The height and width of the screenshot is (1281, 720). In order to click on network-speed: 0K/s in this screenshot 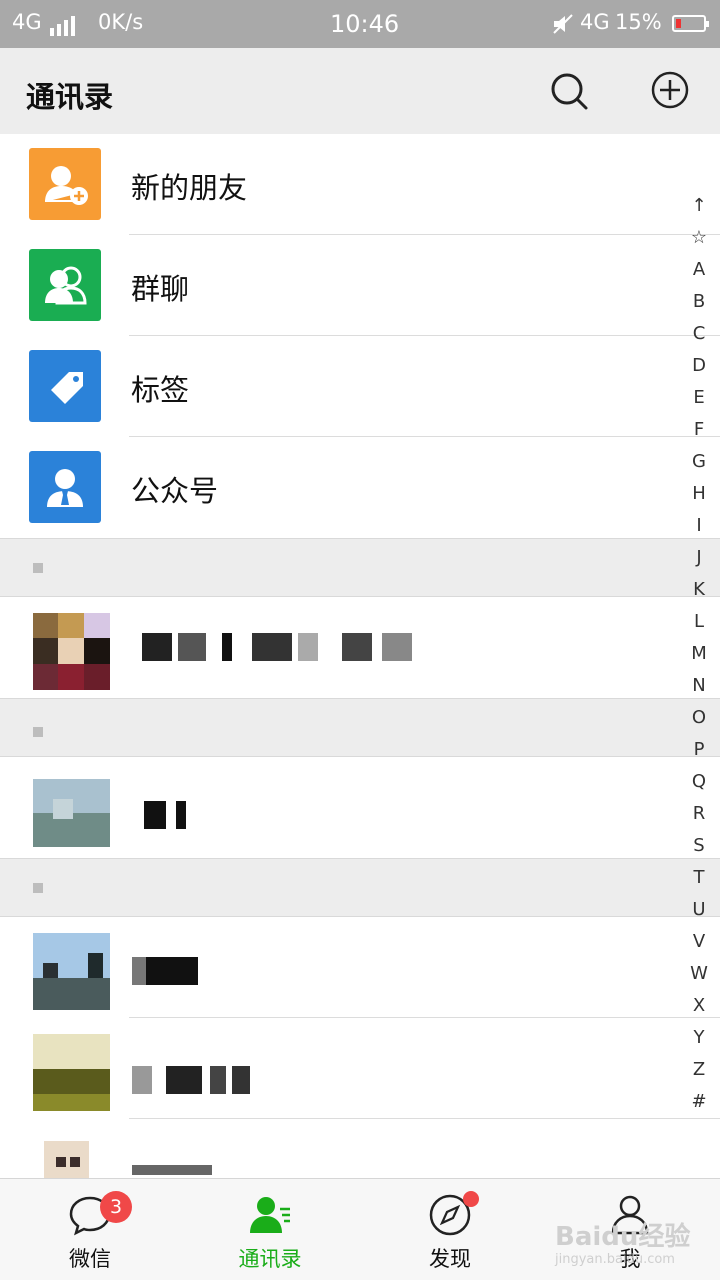, I will do `click(121, 22)`.